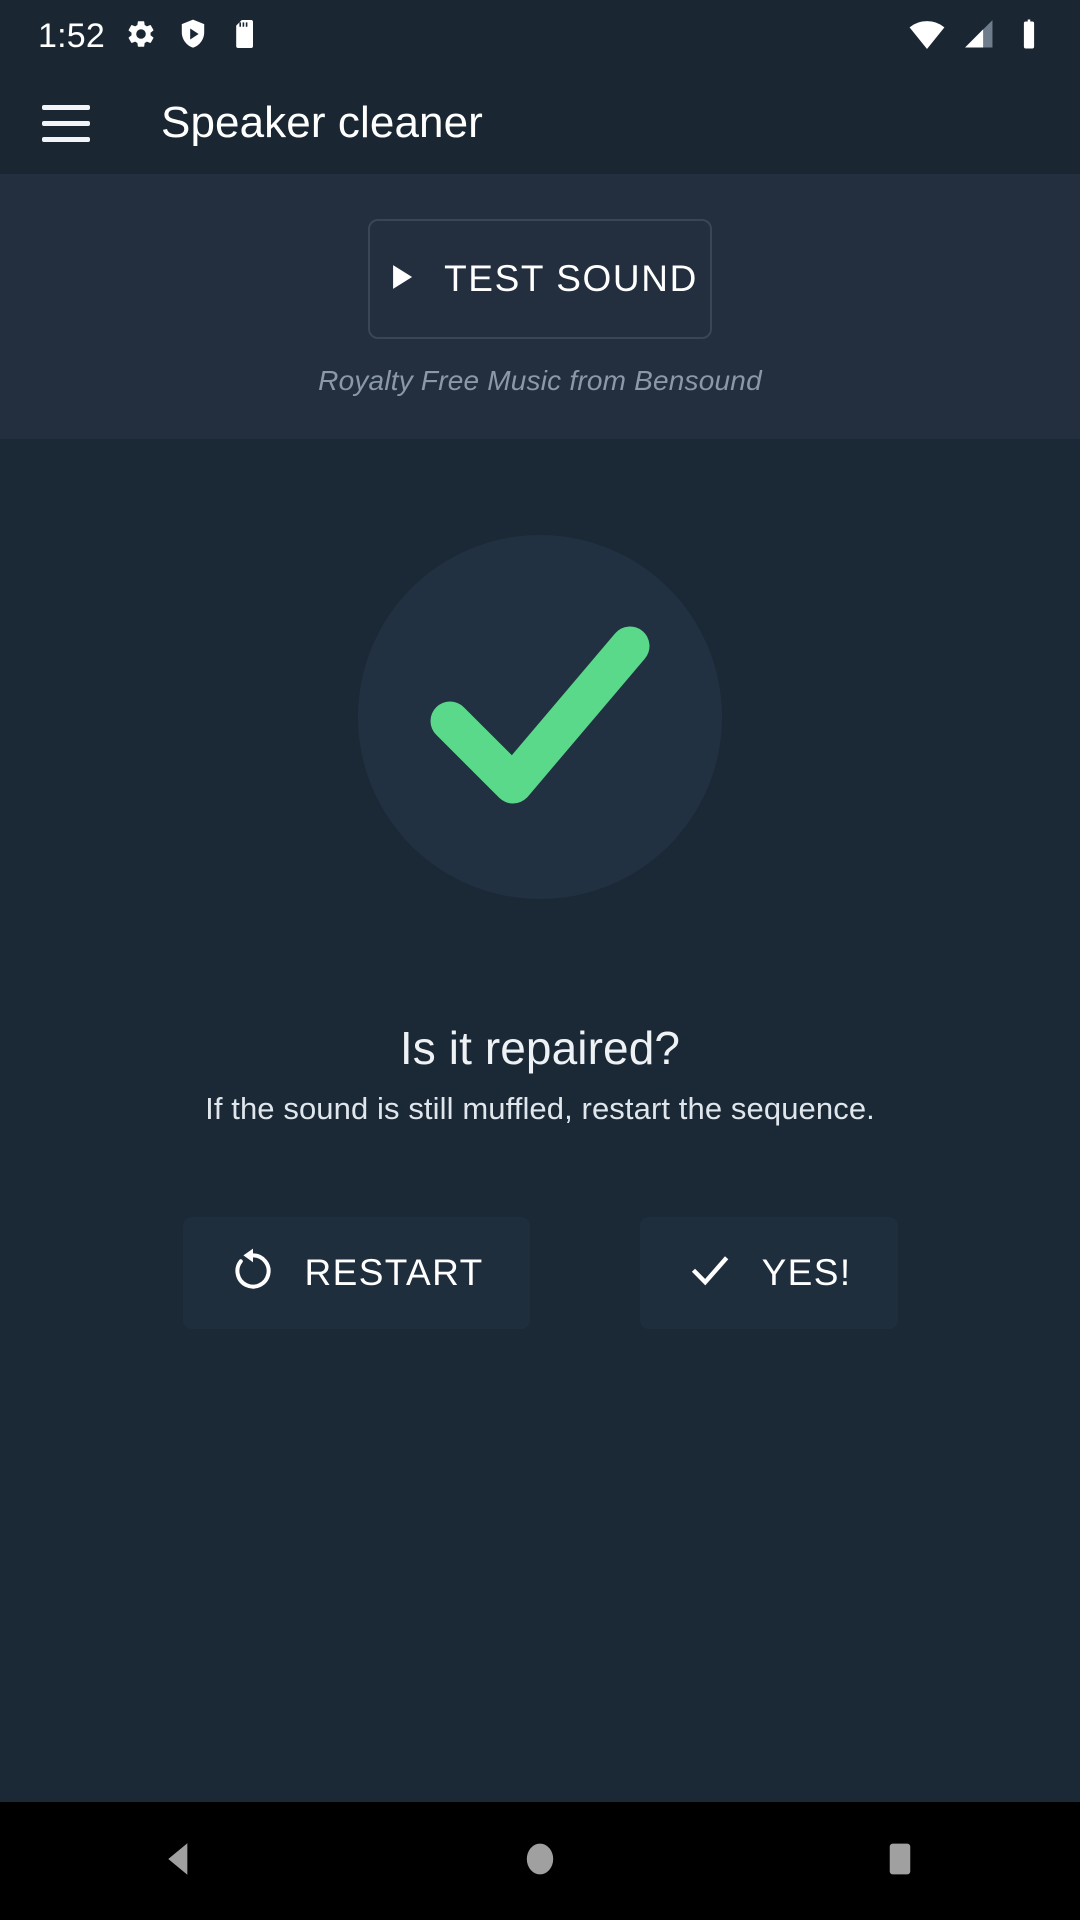  Describe the element at coordinates (193, 36) in the screenshot. I see `play-protect-shield-icon` at that location.